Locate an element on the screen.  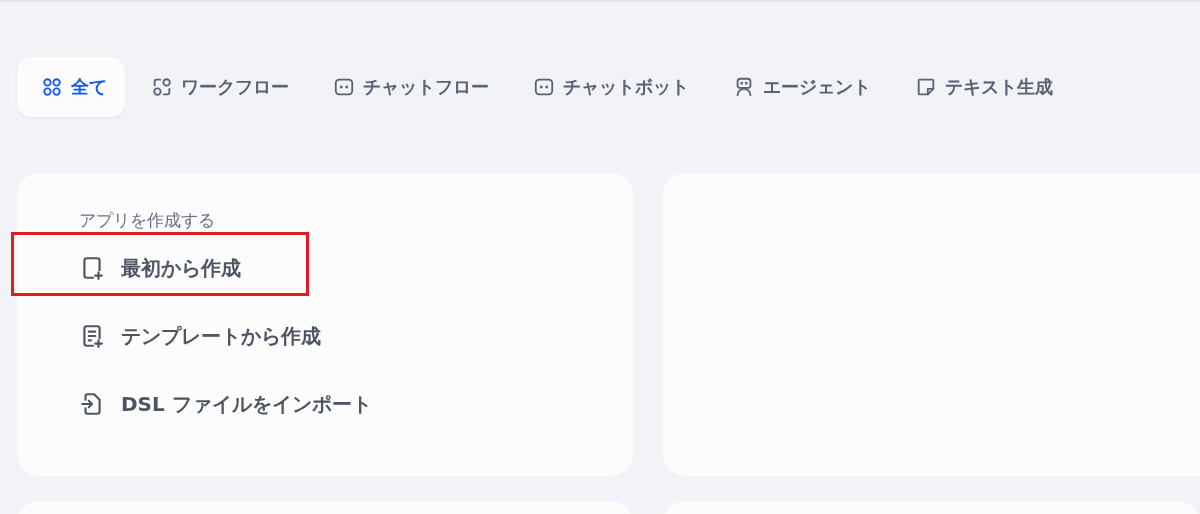
create-option: DSL ファイルをインポート is located at coordinates (225, 404).